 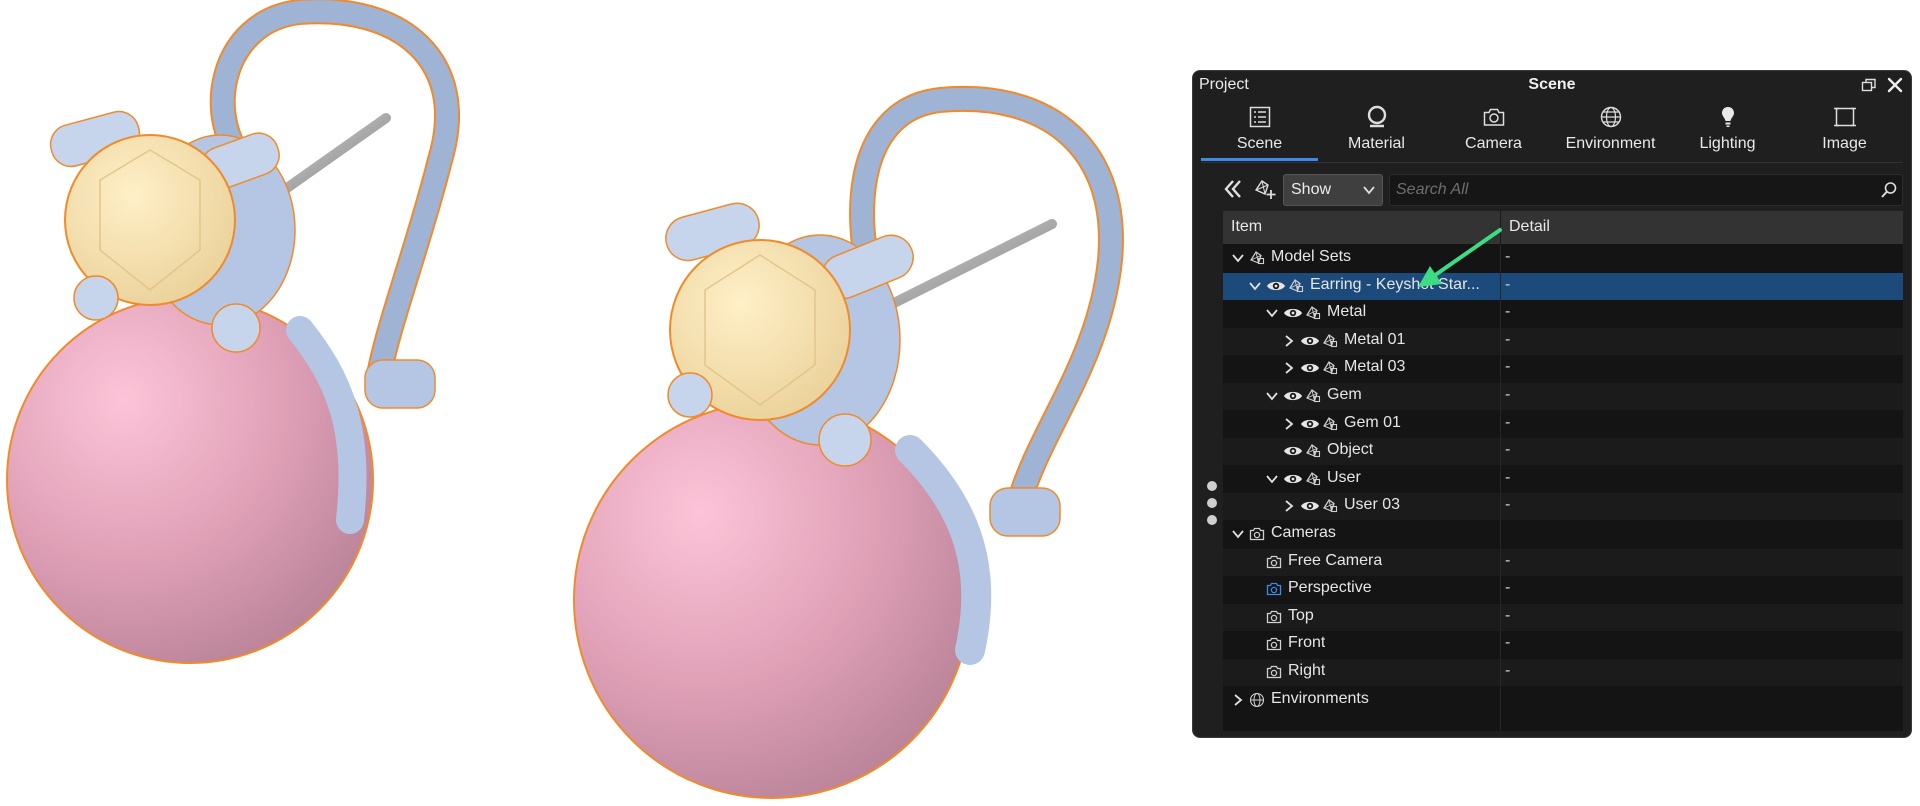 What do you see at coordinates (1727, 131) in the screenshot?
I see `tab-lighting: Lighting` at bounding box center [1727, 131].